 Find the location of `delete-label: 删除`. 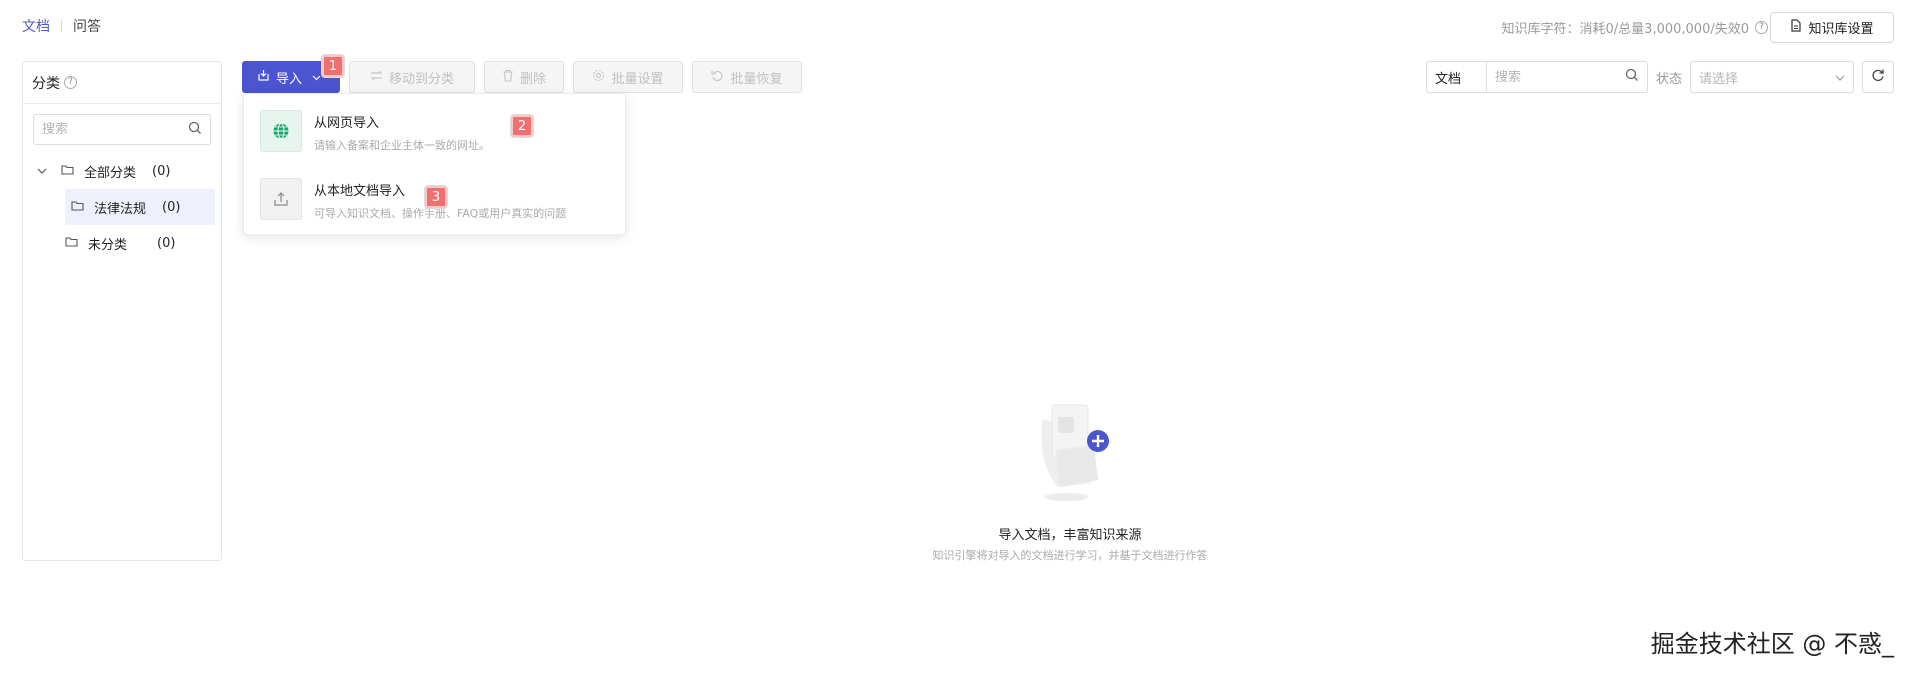

delete-label: 删除 is located at coordinates (532, 79).